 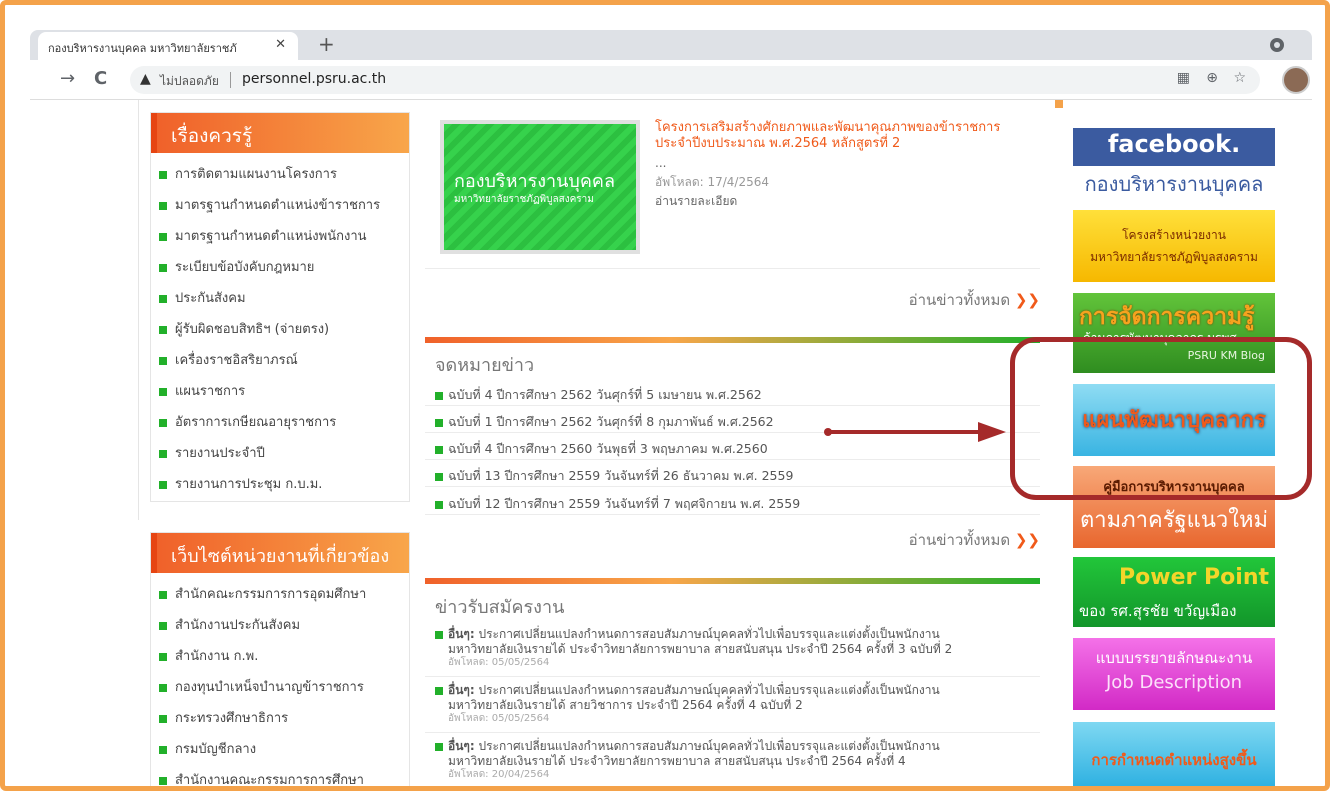 What do you see at coordinates (534, 181) in the screenshot?
I see `featured-image-title: กองบริหารงานบุคคล` at bounding box center [534, 181].